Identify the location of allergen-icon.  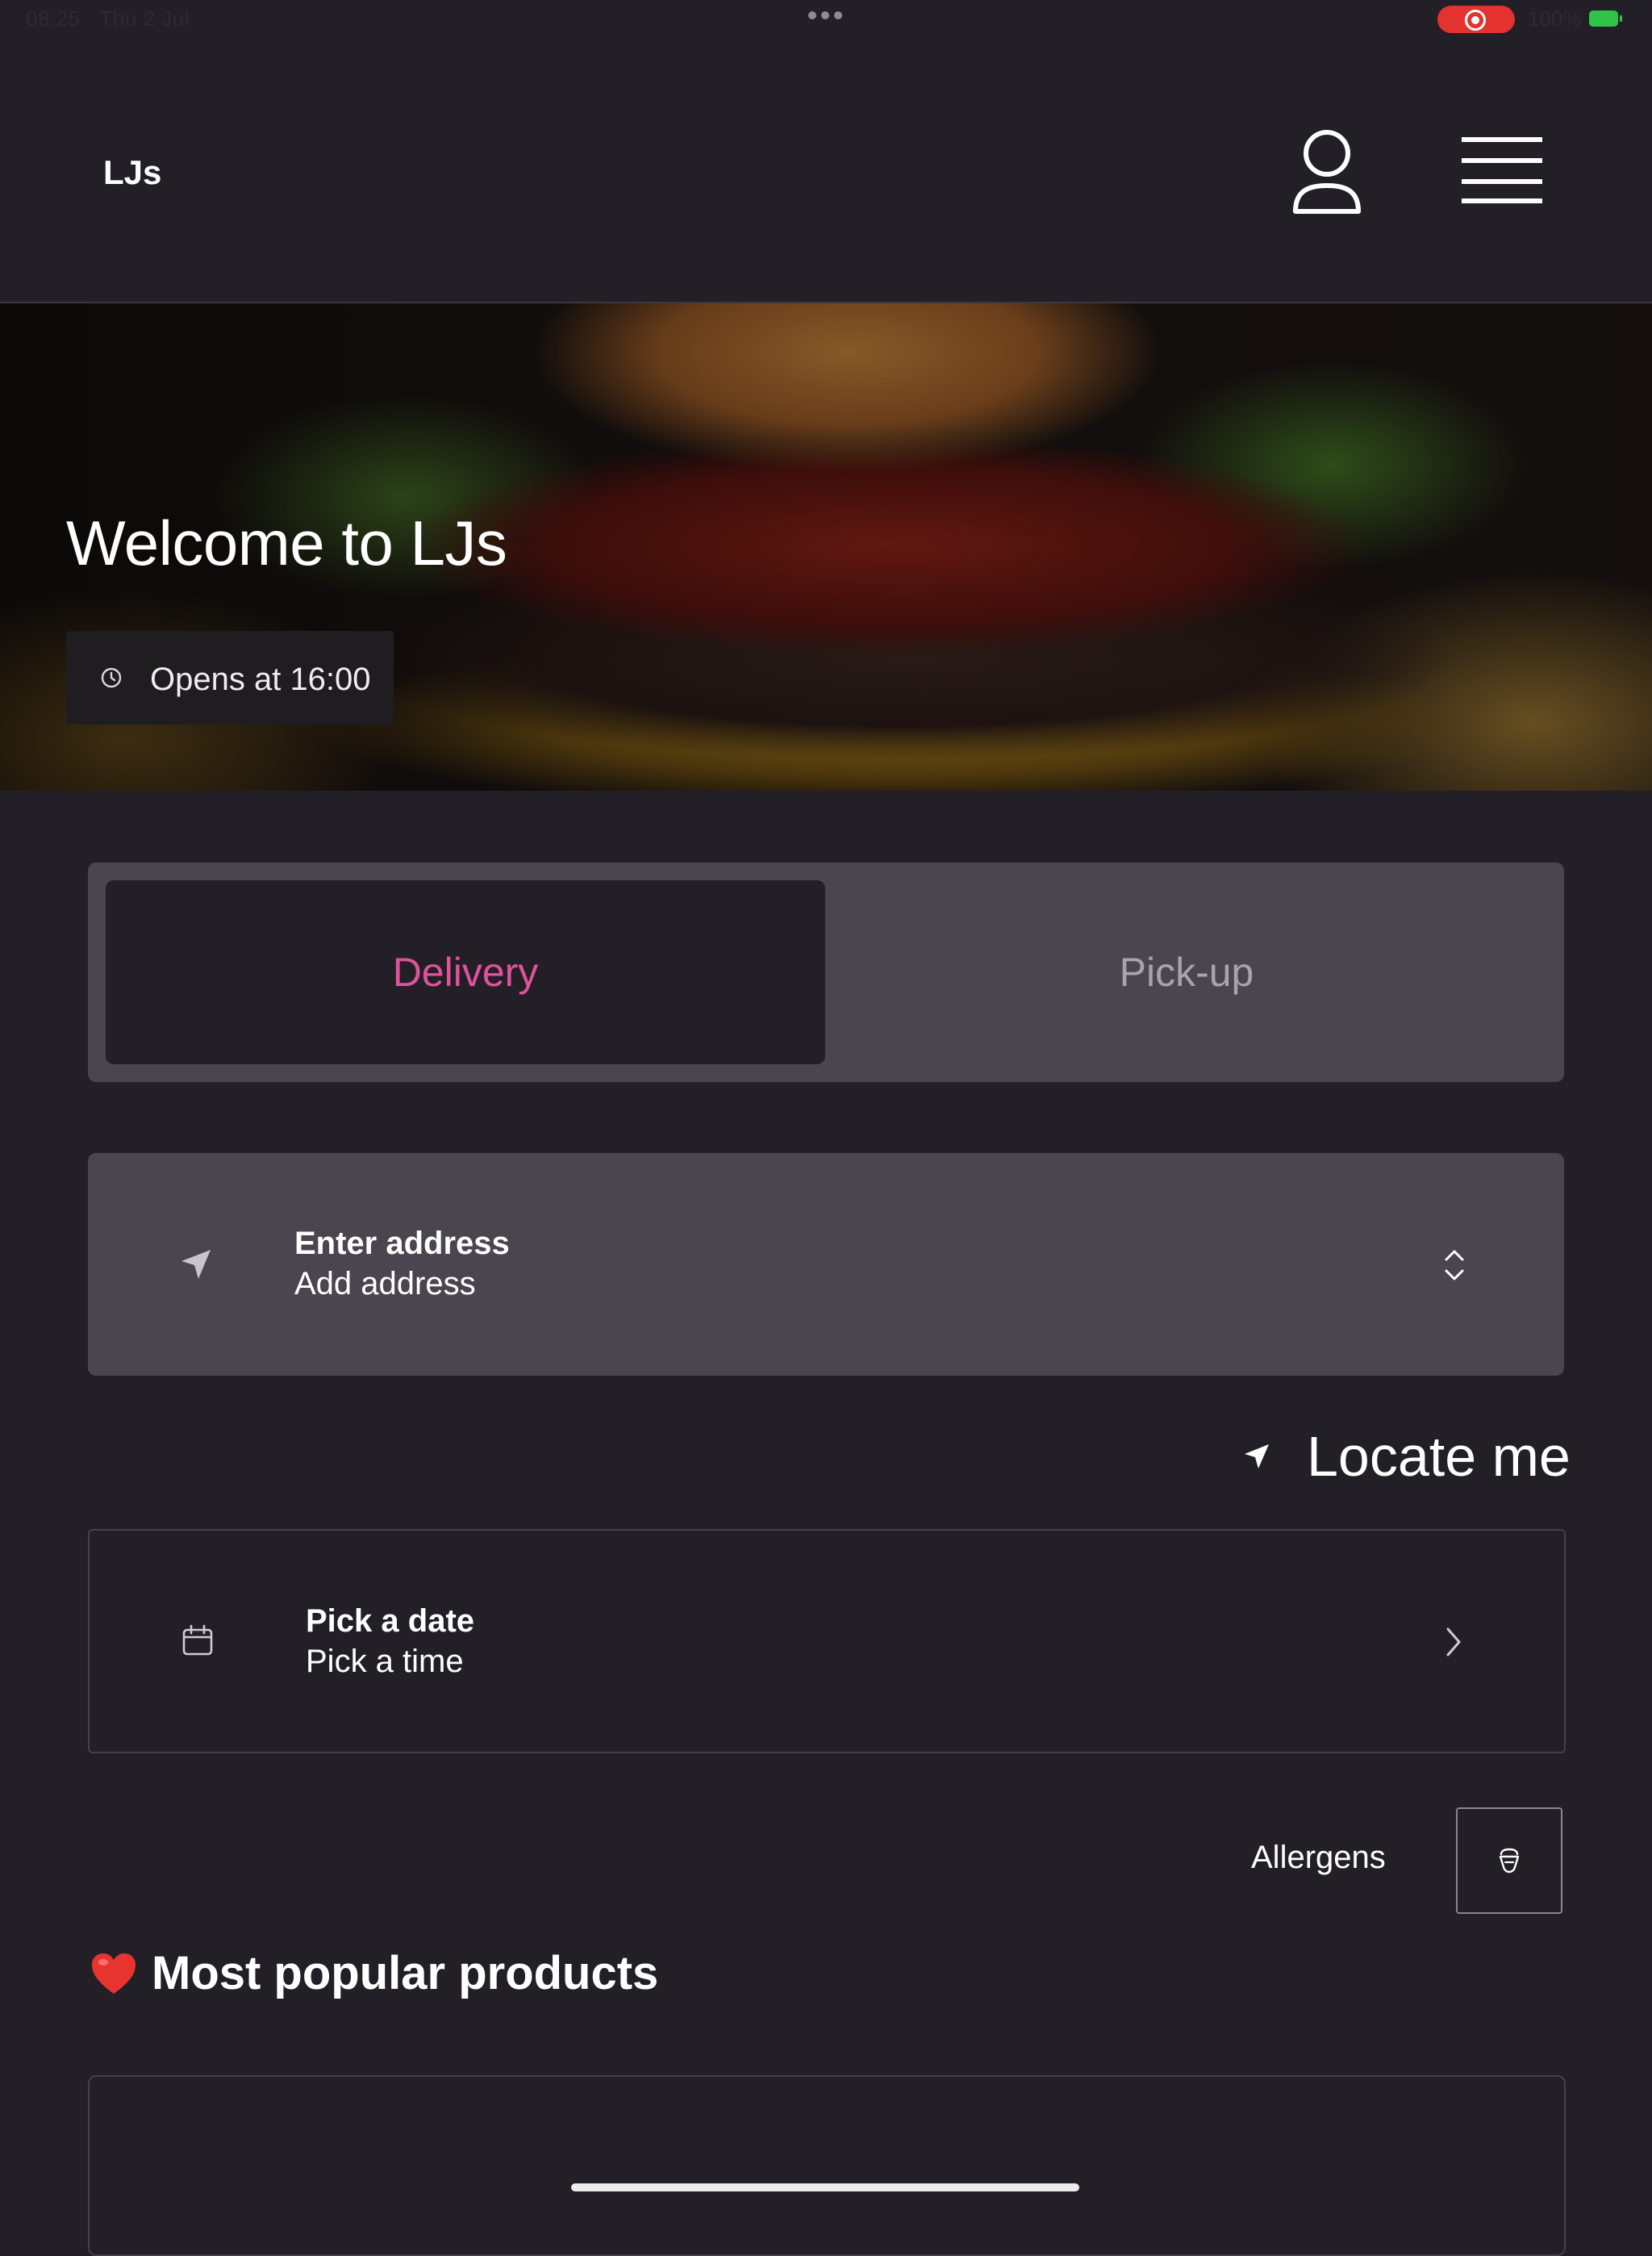
(1510, 1861).